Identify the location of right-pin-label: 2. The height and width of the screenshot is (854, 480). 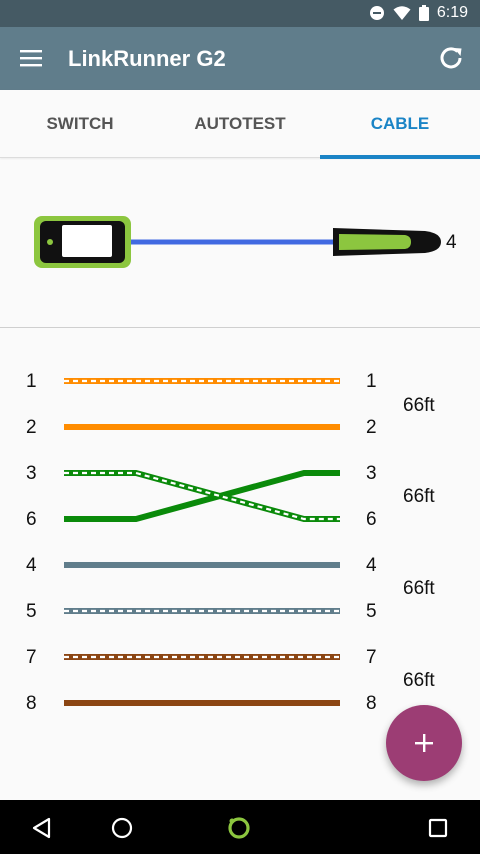
(371, 427).